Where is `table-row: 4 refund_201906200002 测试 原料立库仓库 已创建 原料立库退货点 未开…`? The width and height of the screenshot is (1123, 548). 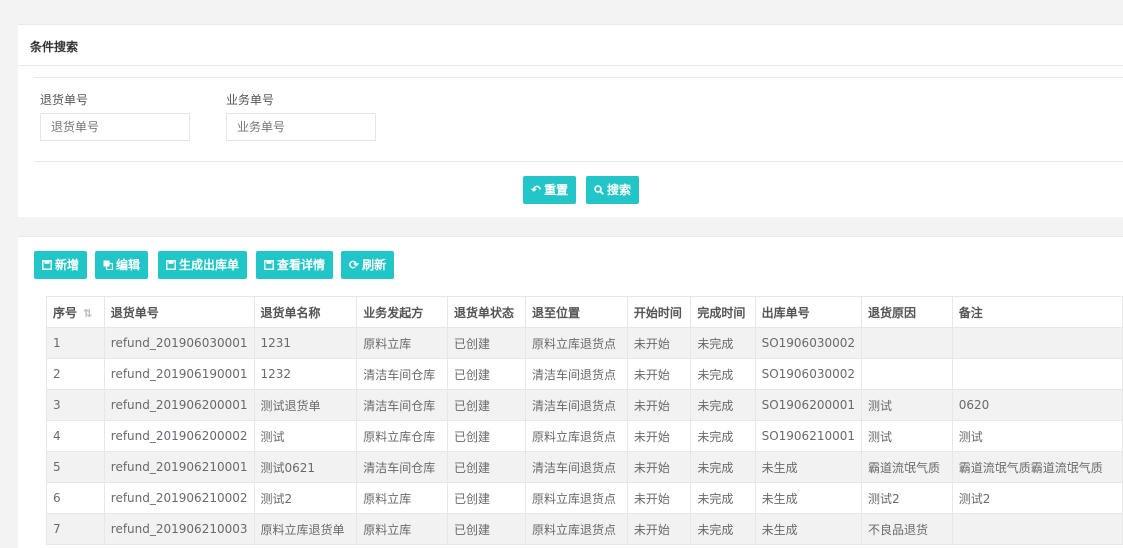
table-row: 4 refund_201906200002 测试 原料立库仓库 已创建 原料立库退货点 未开… is located at coordinates (584, 436).